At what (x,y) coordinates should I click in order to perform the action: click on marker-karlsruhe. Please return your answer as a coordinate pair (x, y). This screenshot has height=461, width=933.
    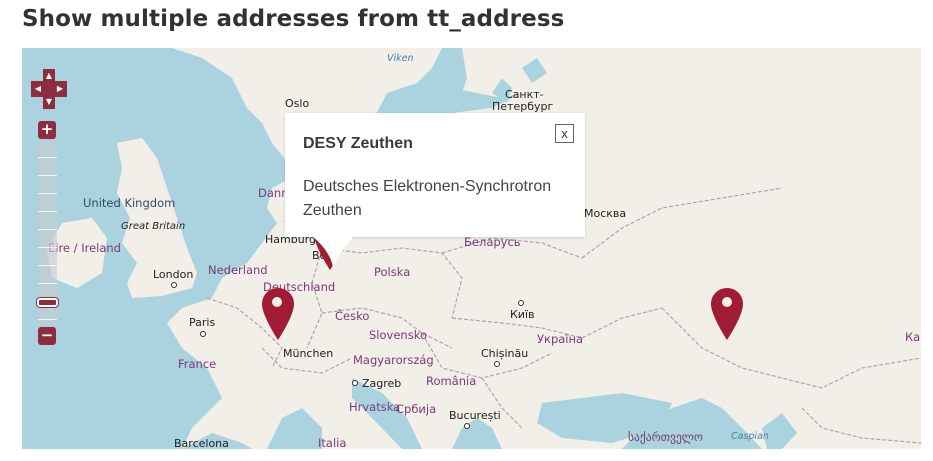
    Looking at the image, I should click on (278, 315).